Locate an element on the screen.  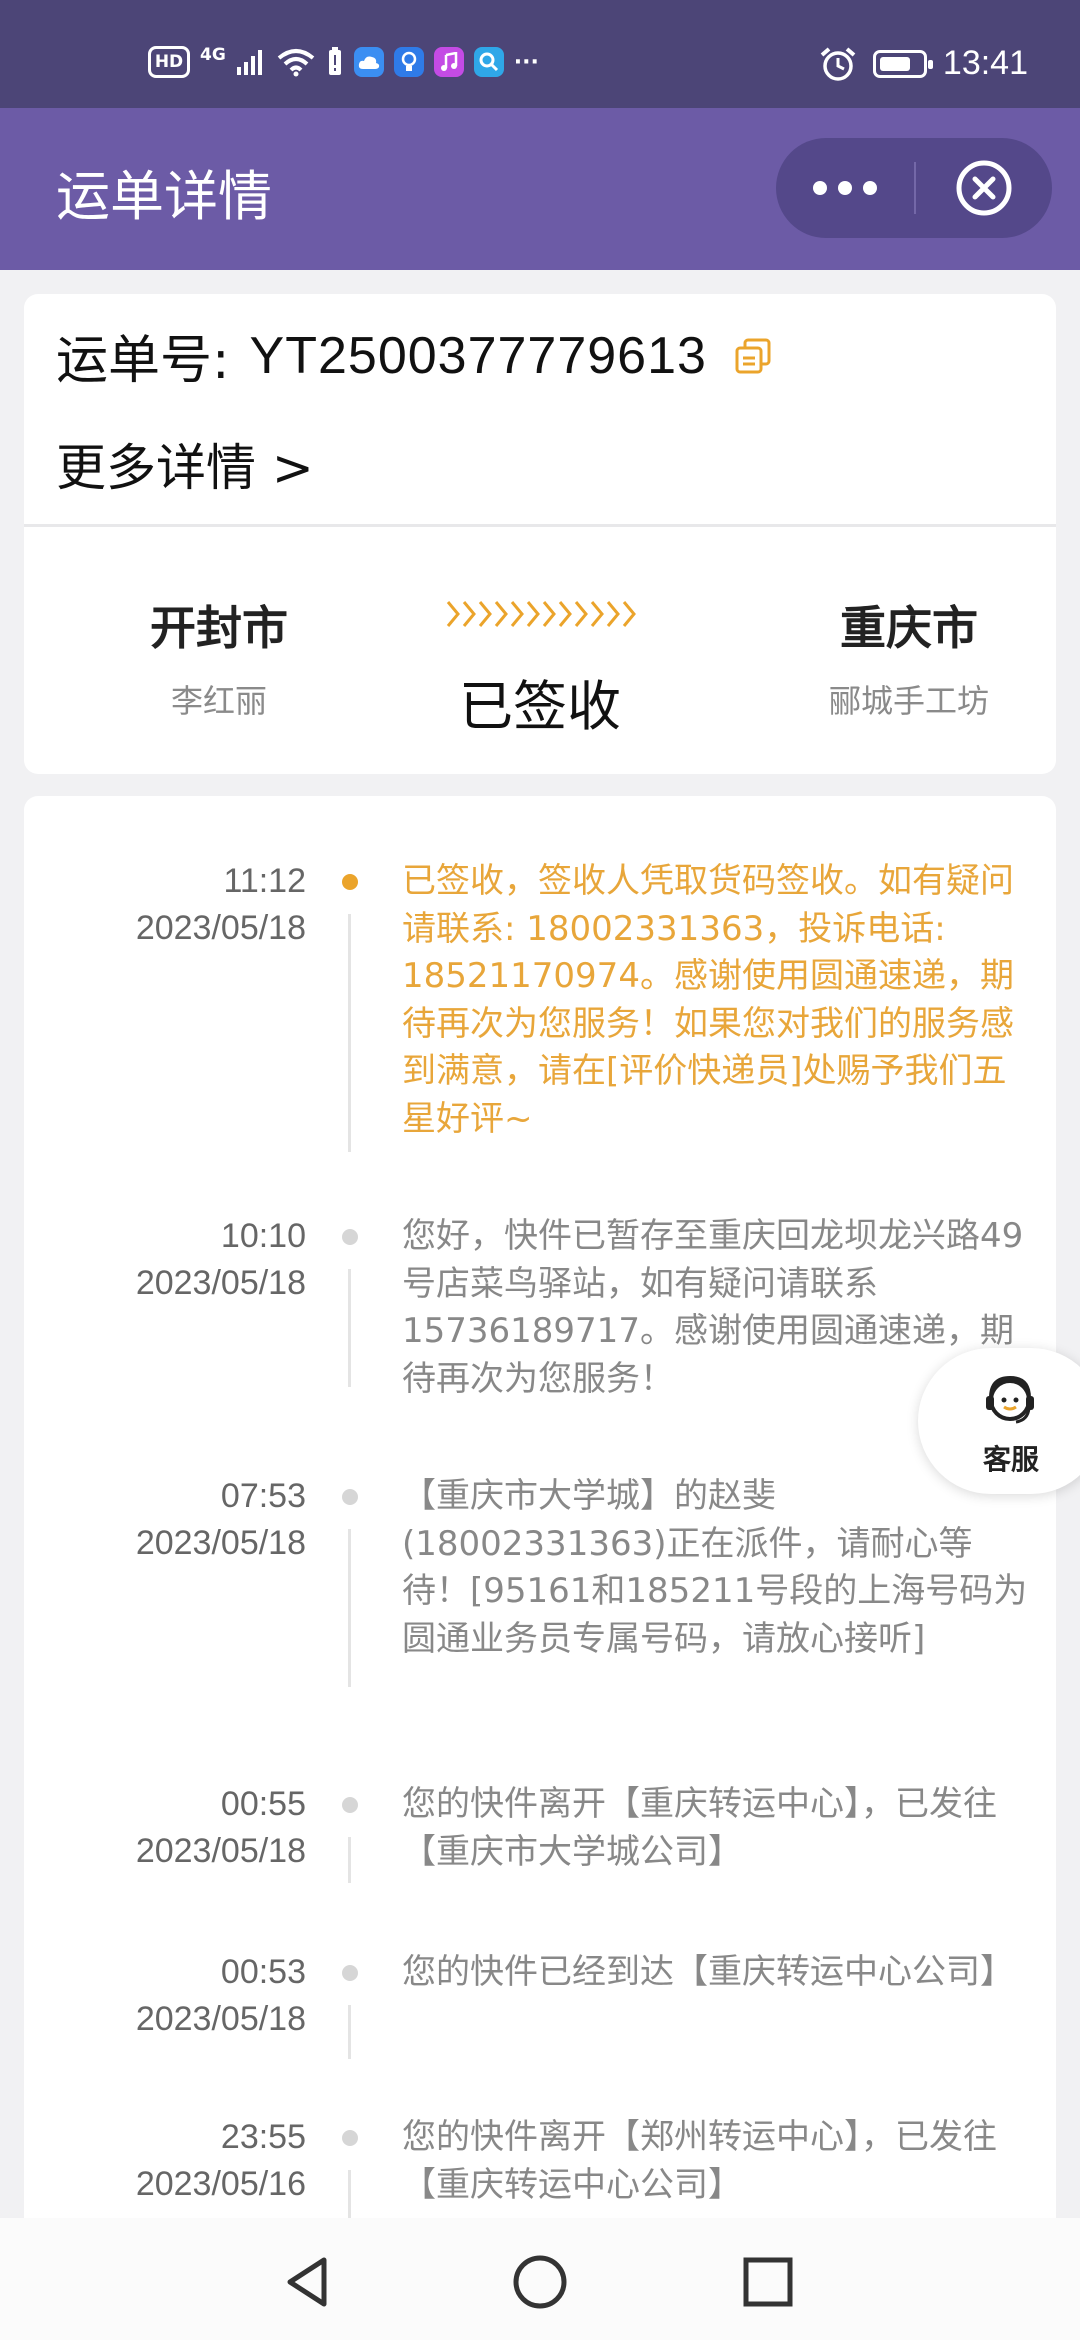
battery-alert-icon is located at coordinates (334, 61).